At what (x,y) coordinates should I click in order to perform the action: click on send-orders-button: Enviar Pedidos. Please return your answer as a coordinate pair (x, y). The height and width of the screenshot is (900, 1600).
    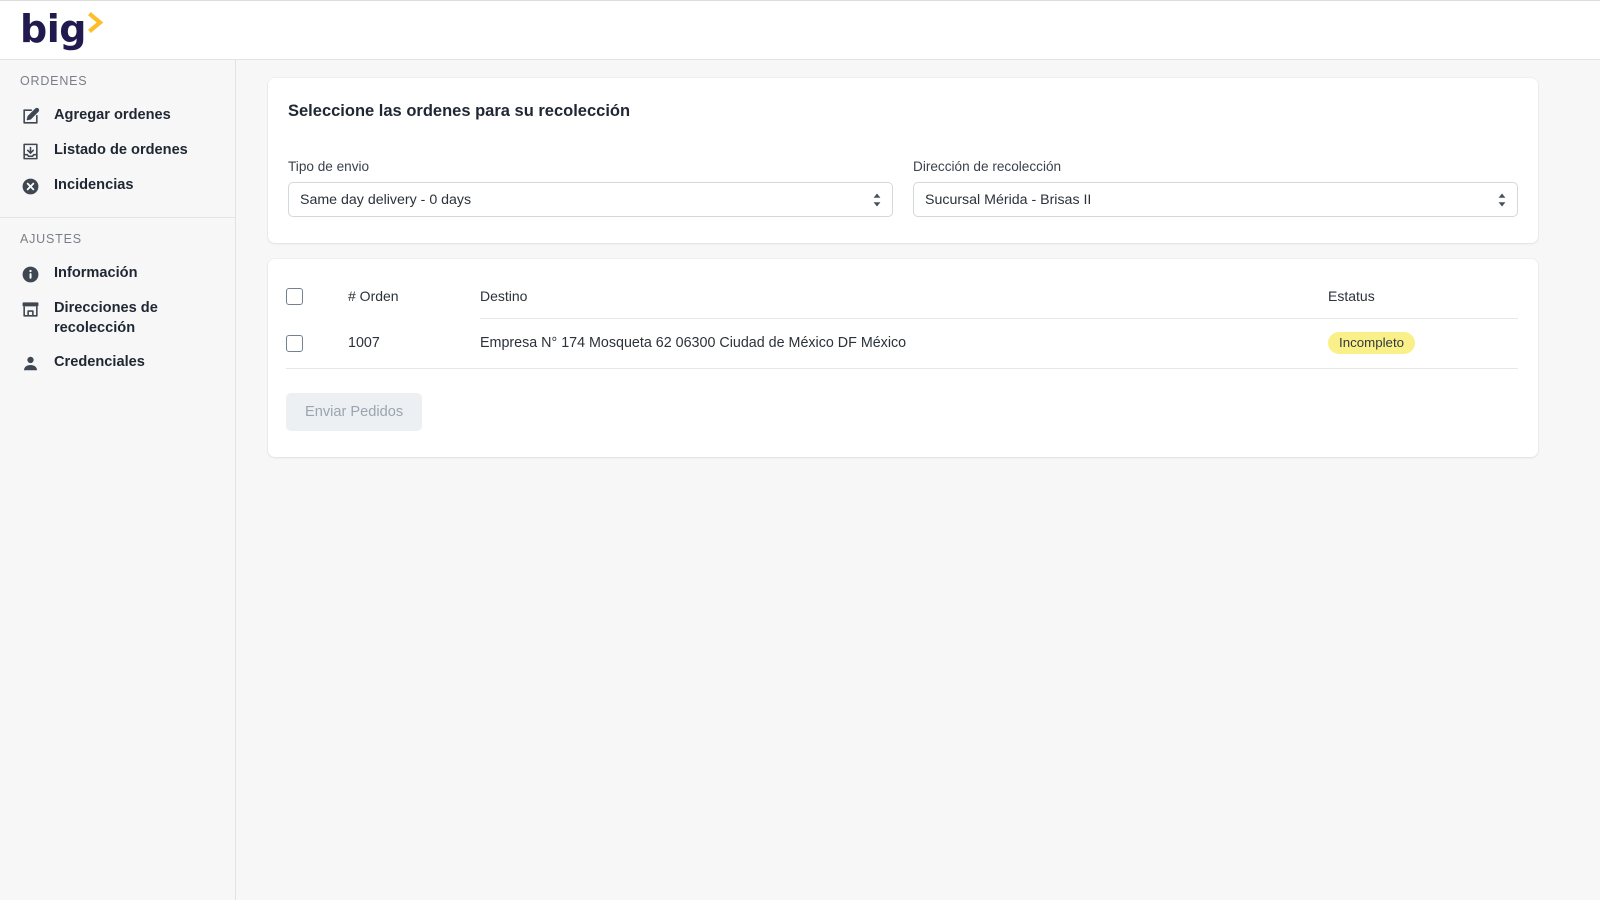
    Looking at the image, I should click on (354, 412).